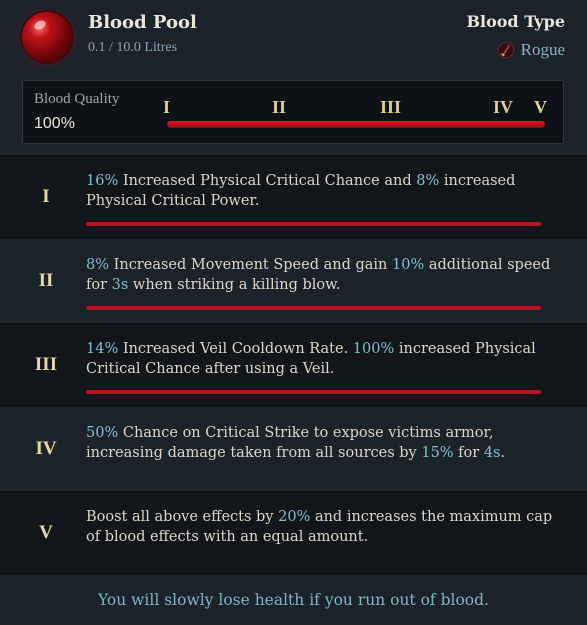 The width and height of the screenshot is (587, 625). What do you see at coordinates (234, 285) in the screenshot?
I see `tier-text: when striking a killing blow.` at bounding box center [234, 285].